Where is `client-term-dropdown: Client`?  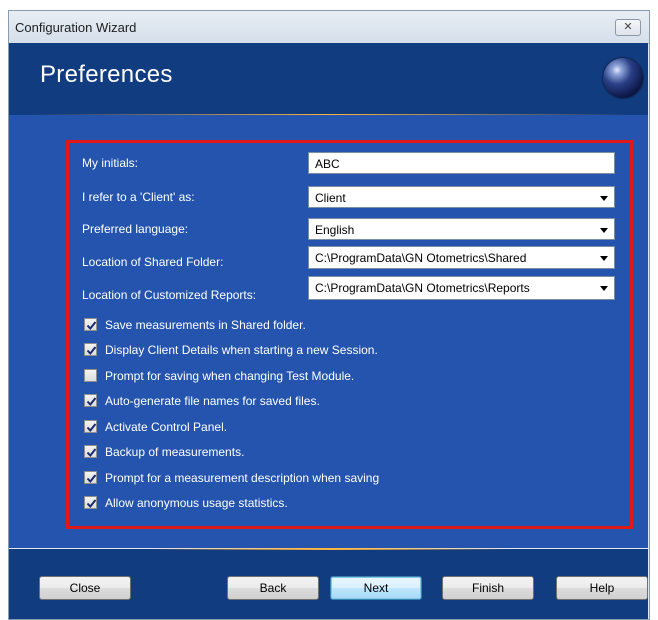 client-term-dropdown: Client is located at coordinates (461, 197).